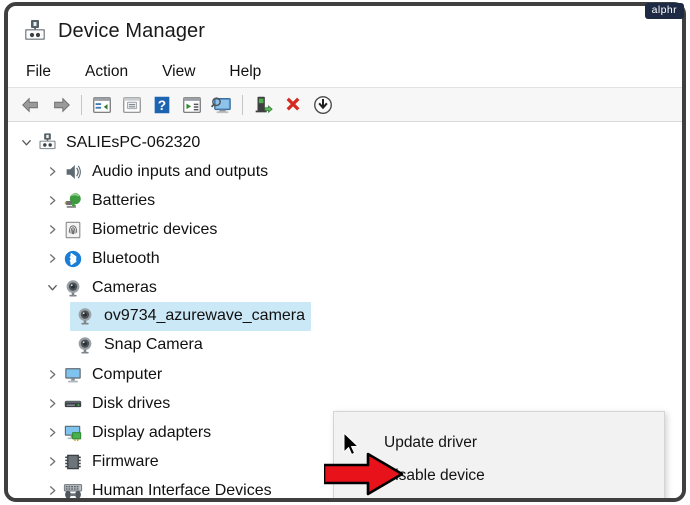 This screenshot has height=505, width=690. Describe the element at coordinates (499, 475) in the screenshot. I see `context-menu-item-disable-device: Disable device` at that location.